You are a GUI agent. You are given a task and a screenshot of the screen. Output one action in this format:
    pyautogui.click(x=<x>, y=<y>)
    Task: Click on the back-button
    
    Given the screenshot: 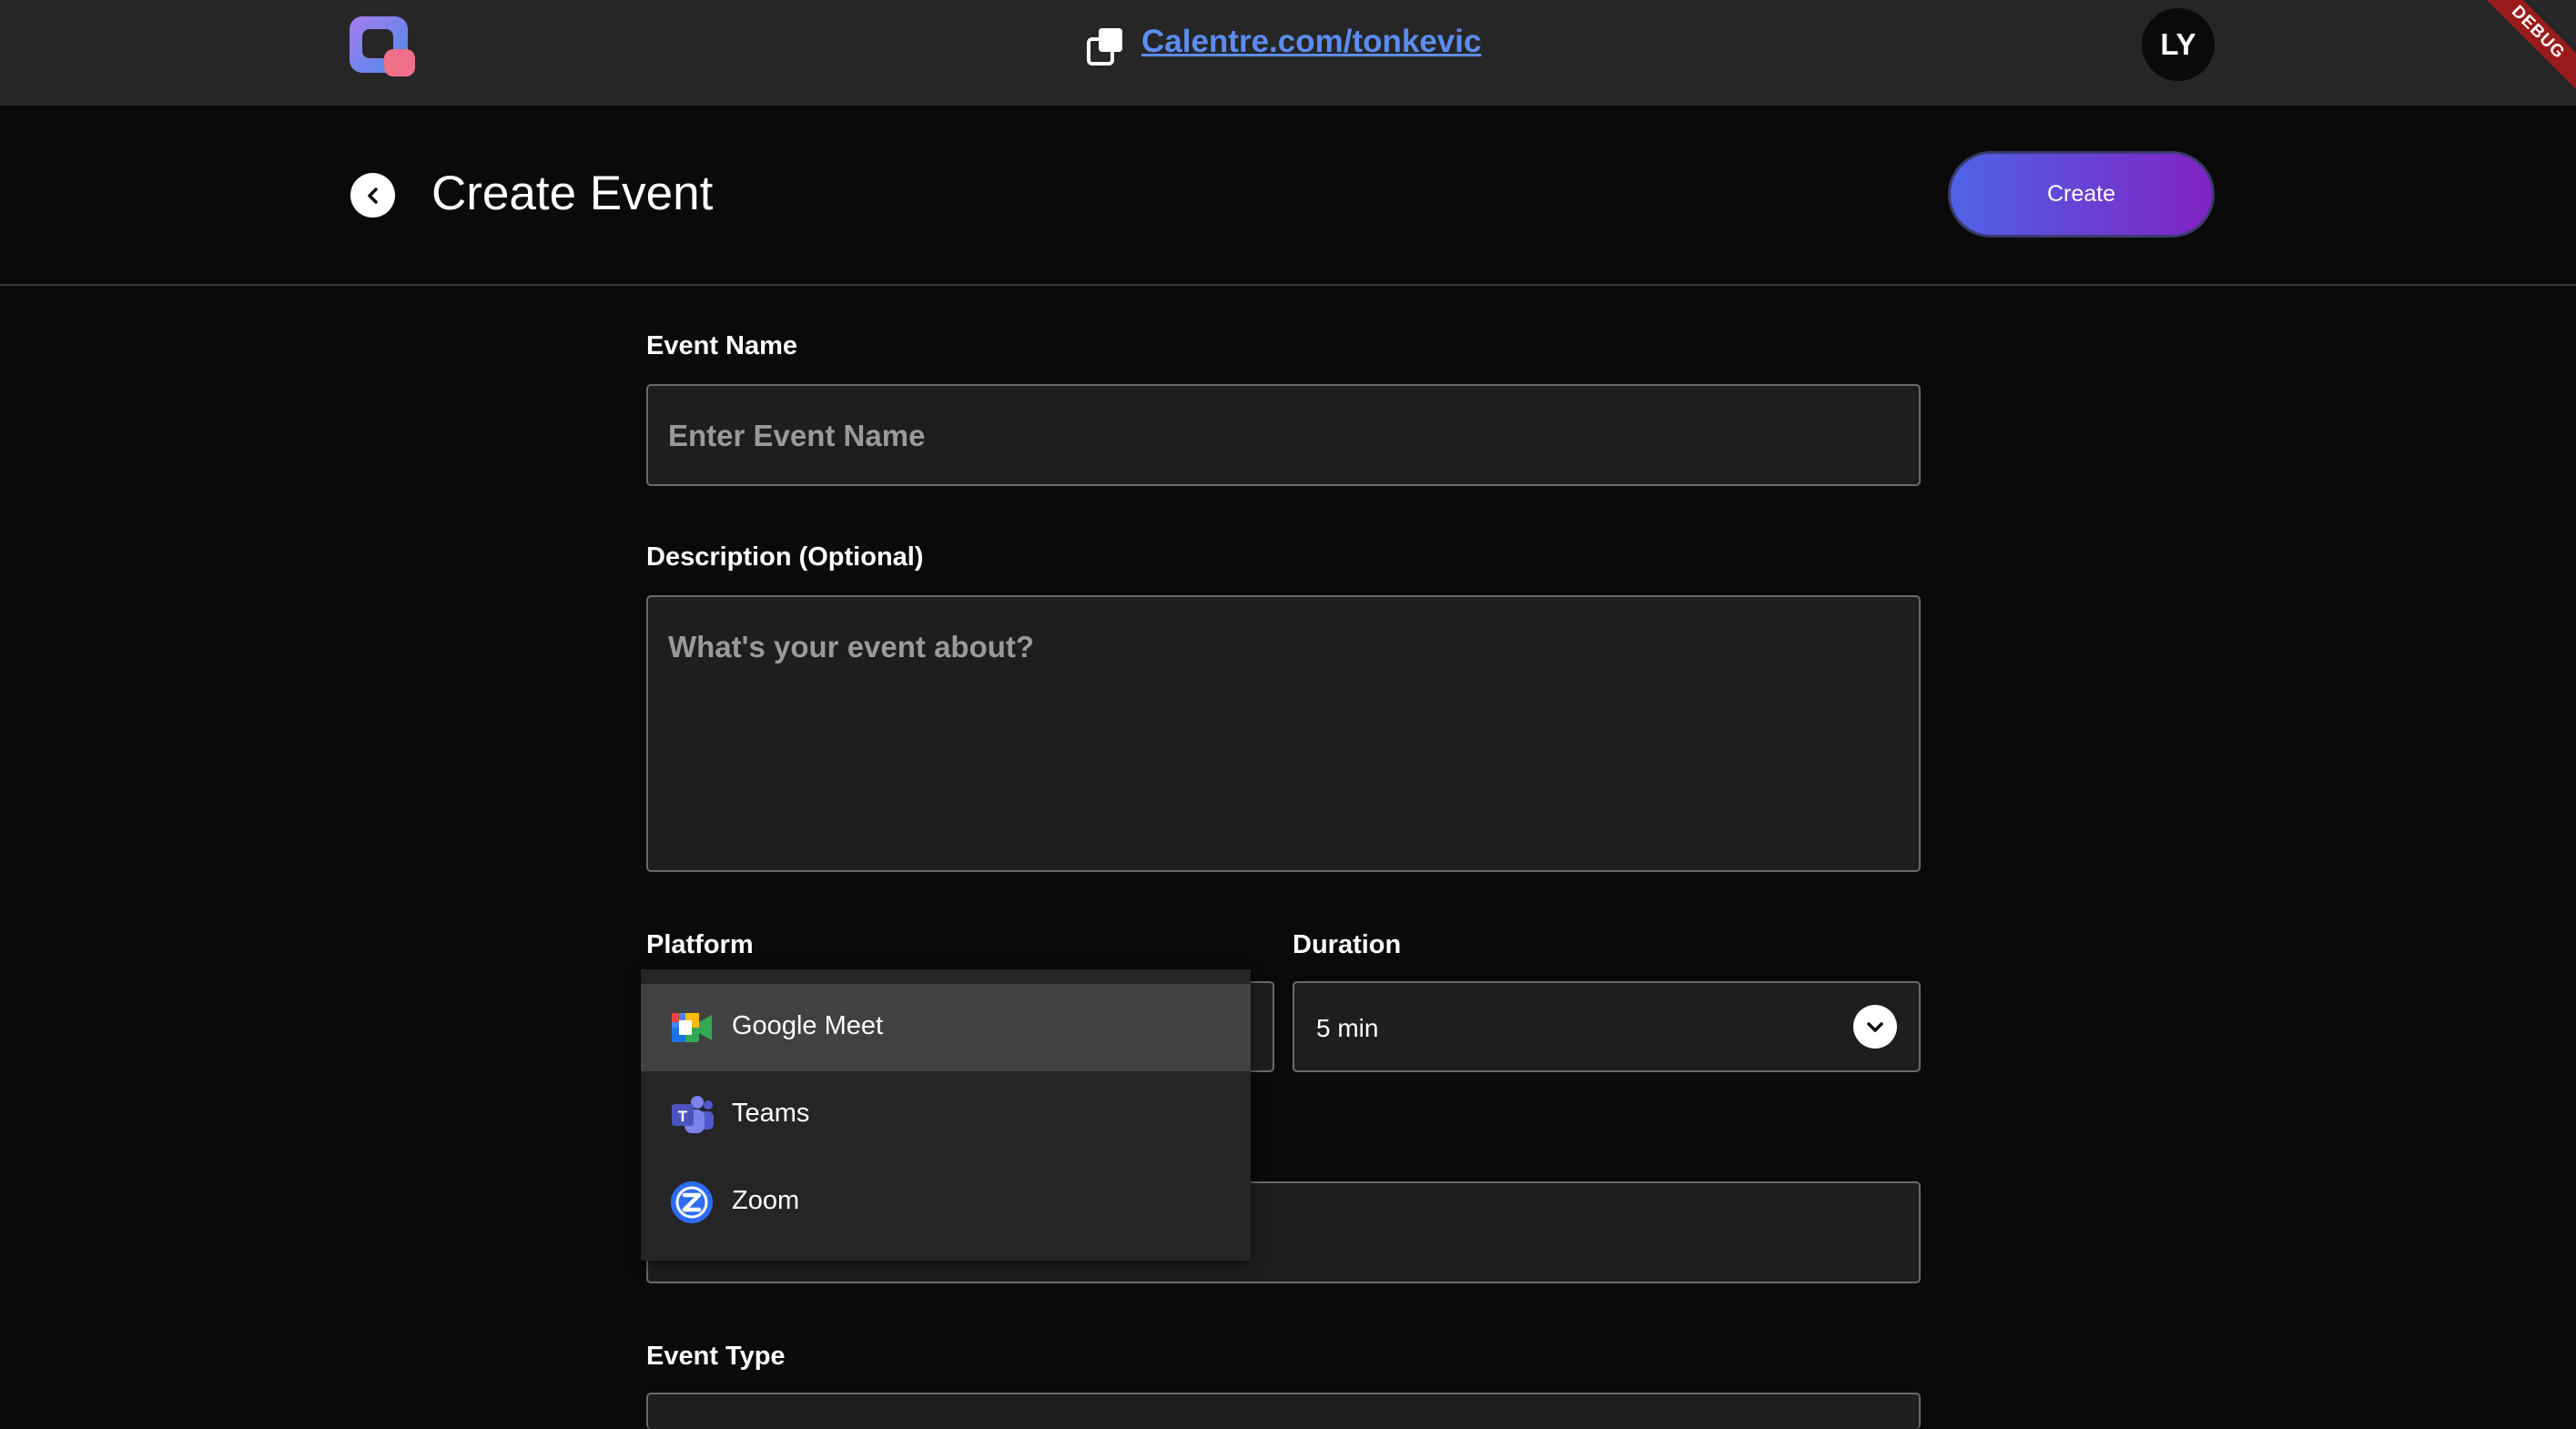 What is the action you would take?
    pyautogui.click(x=372, y=195)
    